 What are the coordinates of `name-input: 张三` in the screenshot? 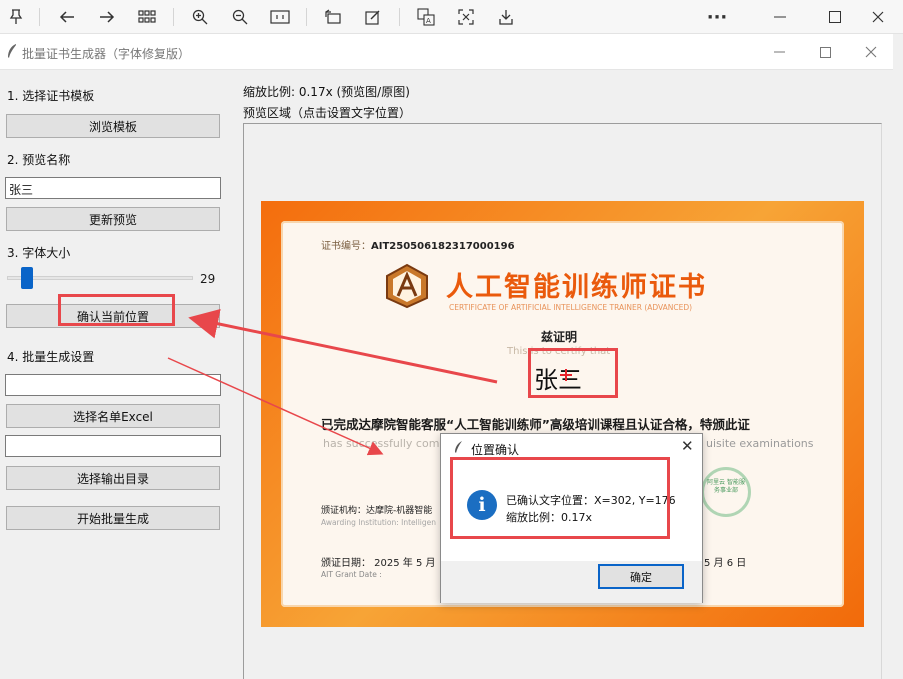 It's located at (113, 188).